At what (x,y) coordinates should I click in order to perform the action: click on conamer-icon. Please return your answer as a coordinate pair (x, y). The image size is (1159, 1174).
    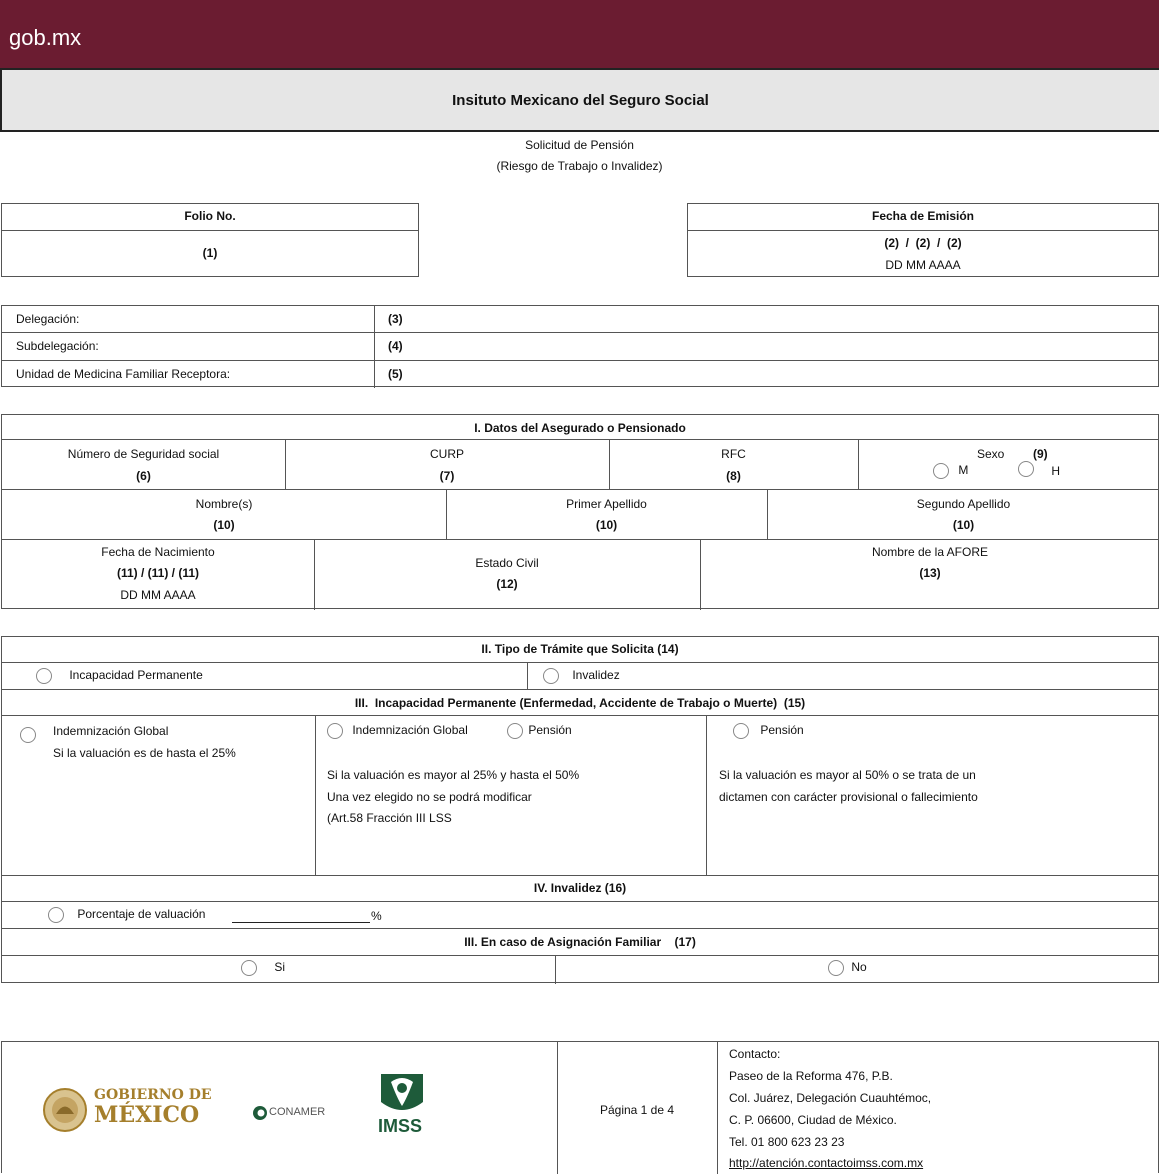
    Looking at the image, I should click on (260, 1113).